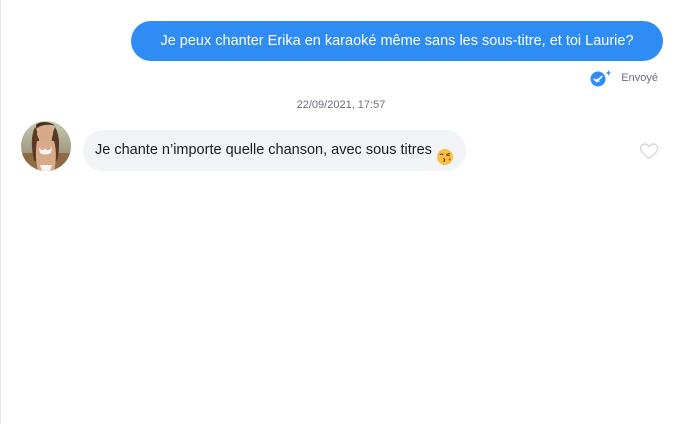 This screenshot has width=682, height=424. Describe the element at coordinates (46, 146) in the screenshot. I see `avatar` at that location.